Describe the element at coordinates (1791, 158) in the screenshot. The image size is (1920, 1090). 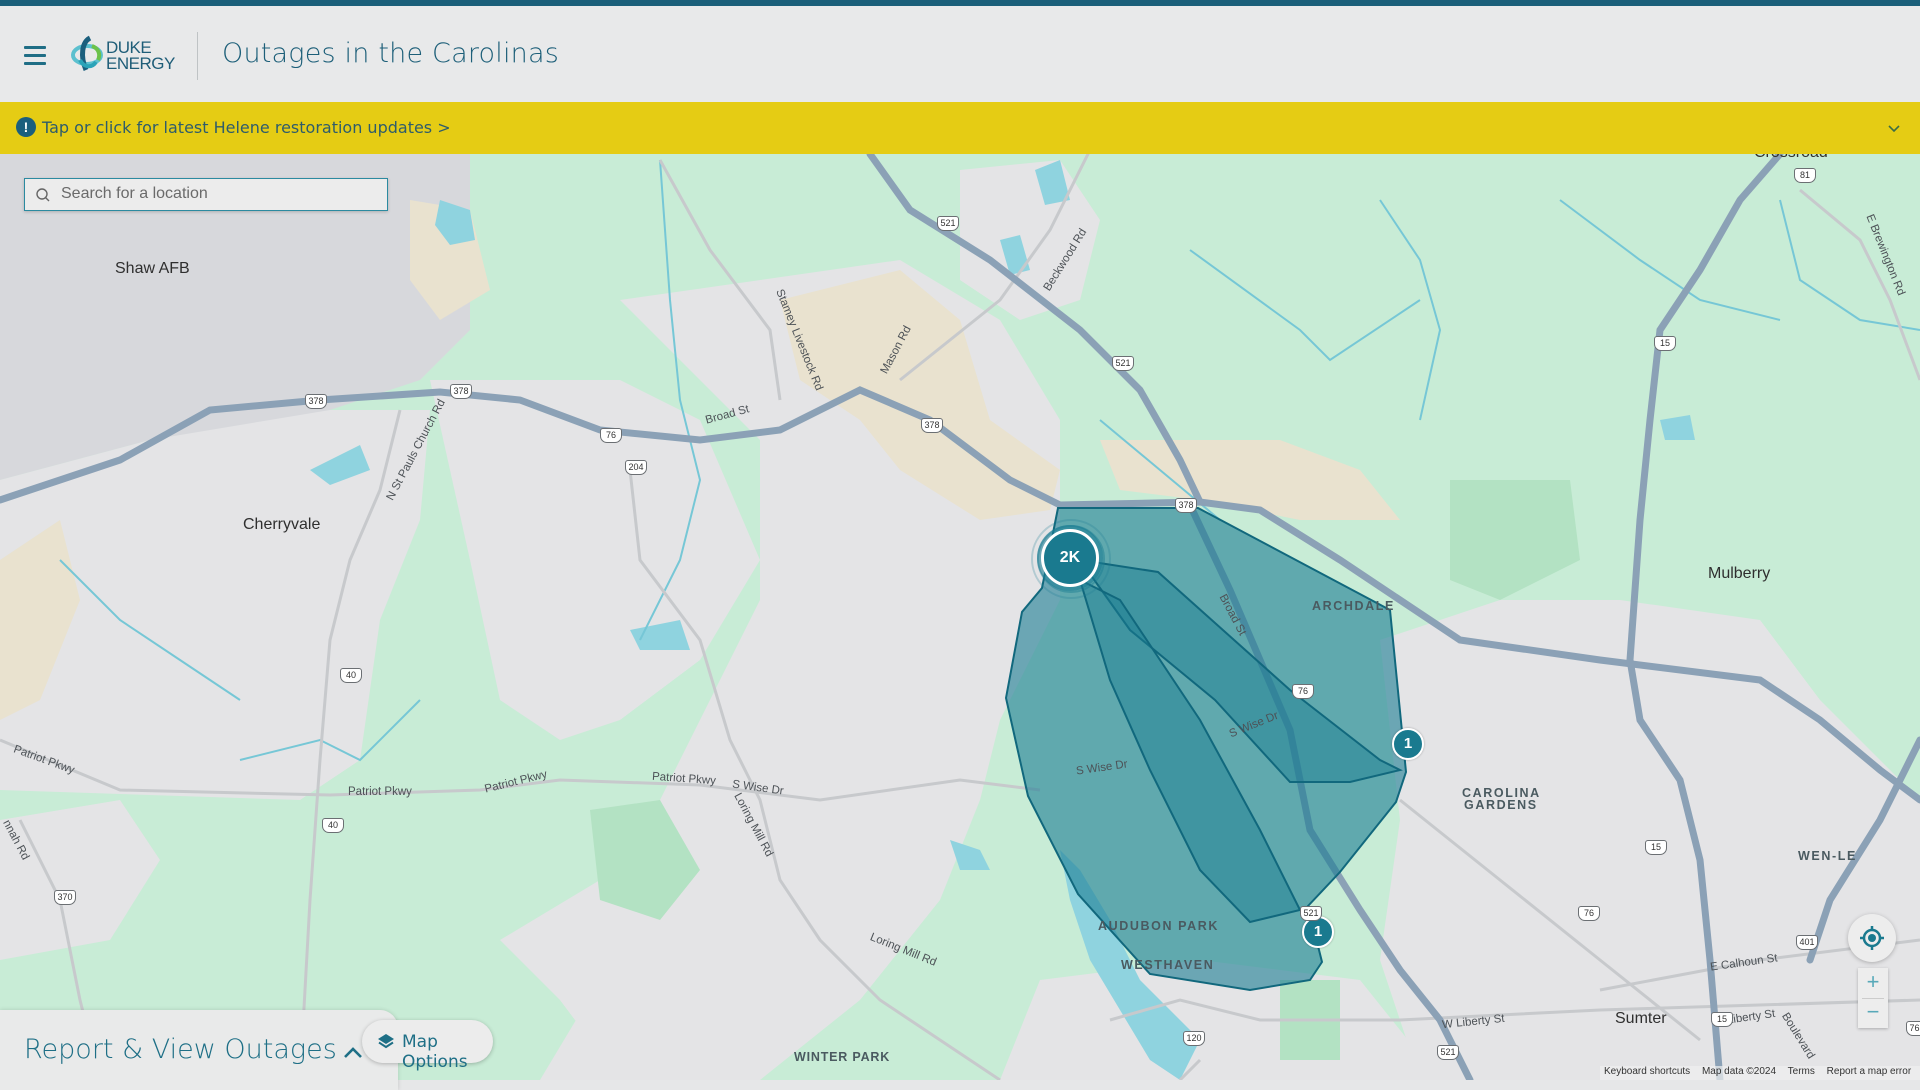
I see `town-label: Crossroad` at that location.